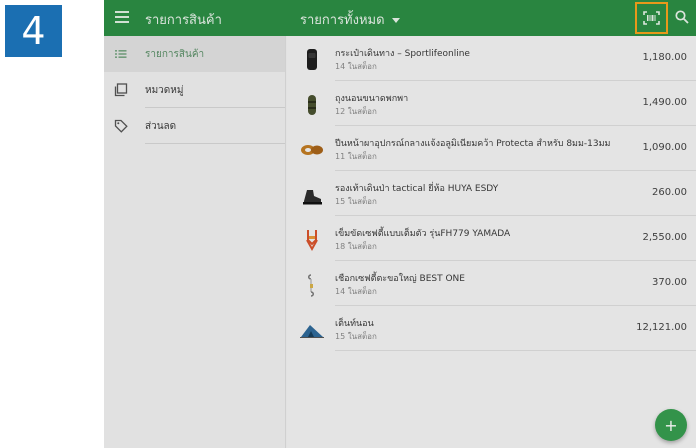 The width and height of the screenshot is (696, 448). I want to click on product-price: 370.00, so click(669, 282).